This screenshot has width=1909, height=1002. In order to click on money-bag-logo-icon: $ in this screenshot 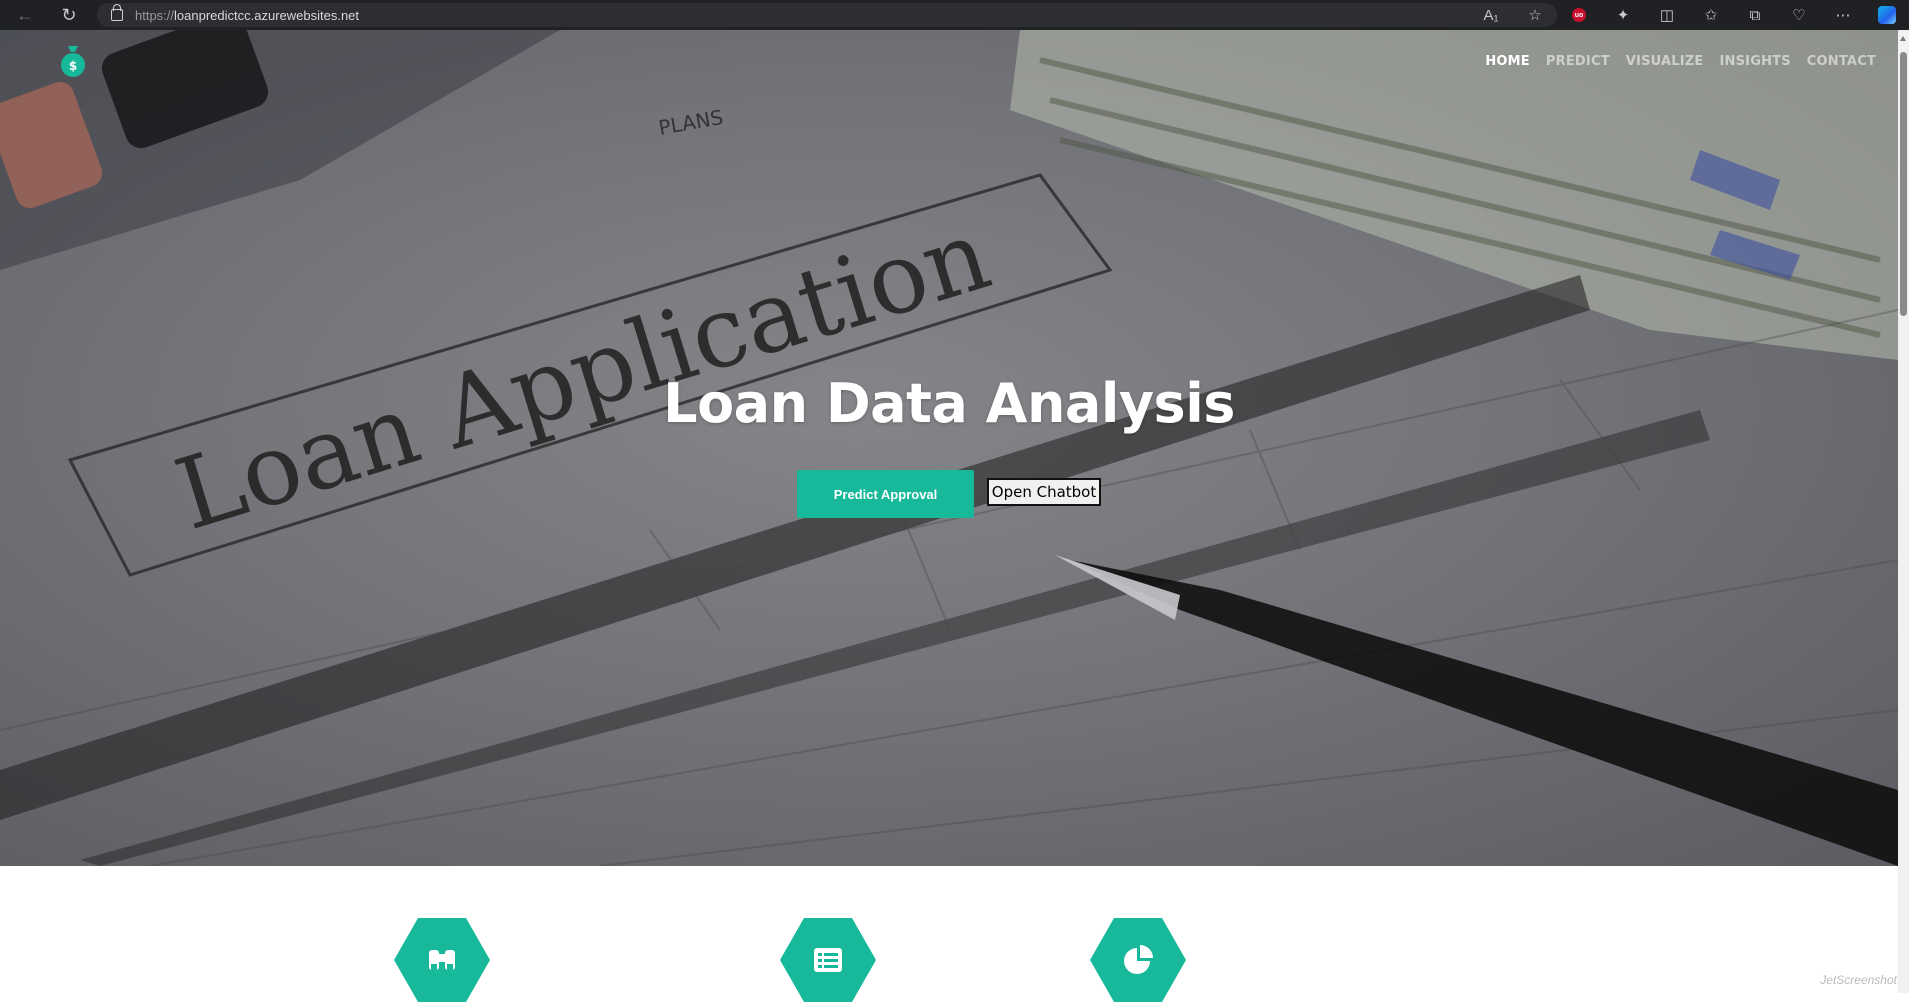, I will do `click(73, 61)`.